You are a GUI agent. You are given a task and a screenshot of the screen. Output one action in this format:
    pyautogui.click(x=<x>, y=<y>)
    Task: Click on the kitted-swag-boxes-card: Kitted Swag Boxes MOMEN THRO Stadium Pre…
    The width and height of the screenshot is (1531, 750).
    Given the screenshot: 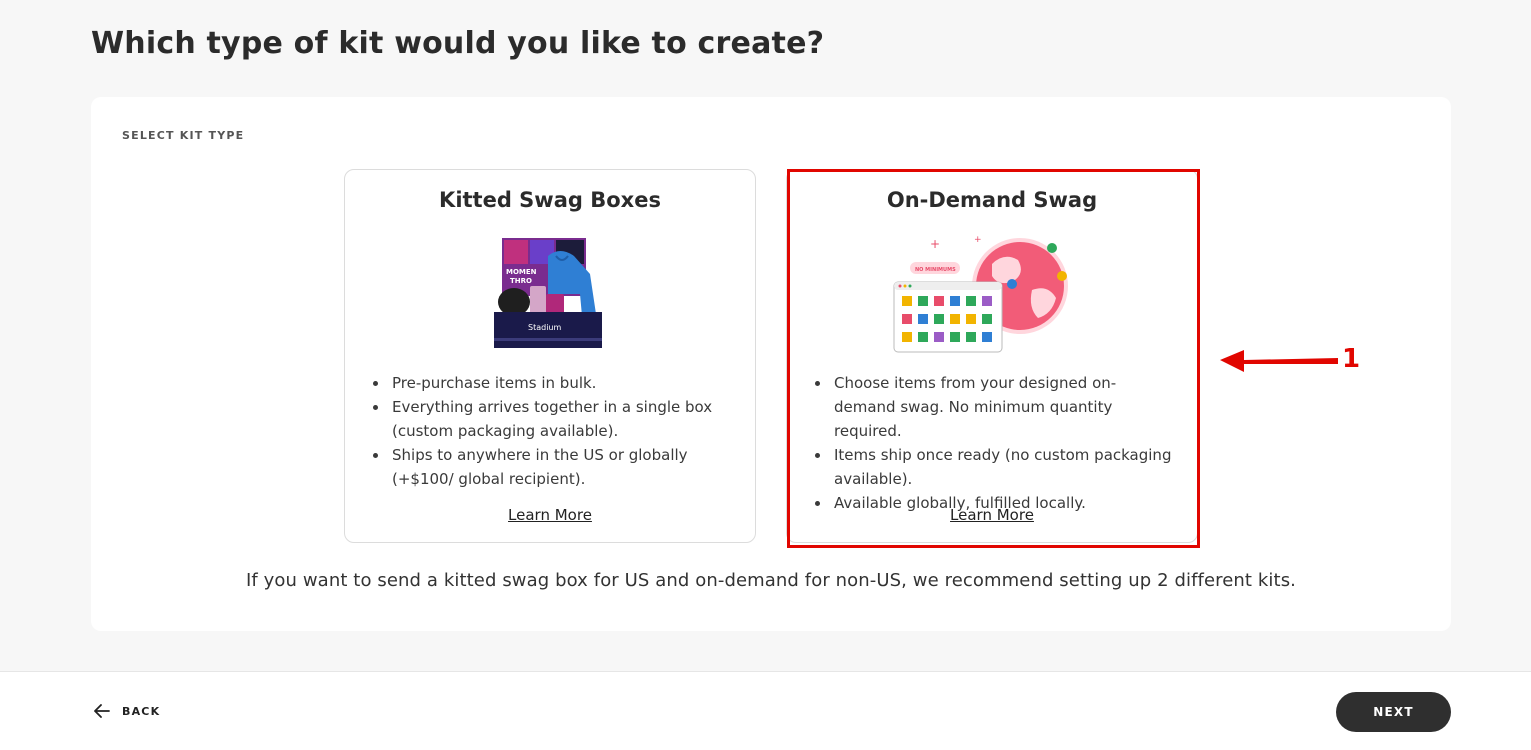 What is the action you would take?
    pyautogui.click(x=550, y=356)
    